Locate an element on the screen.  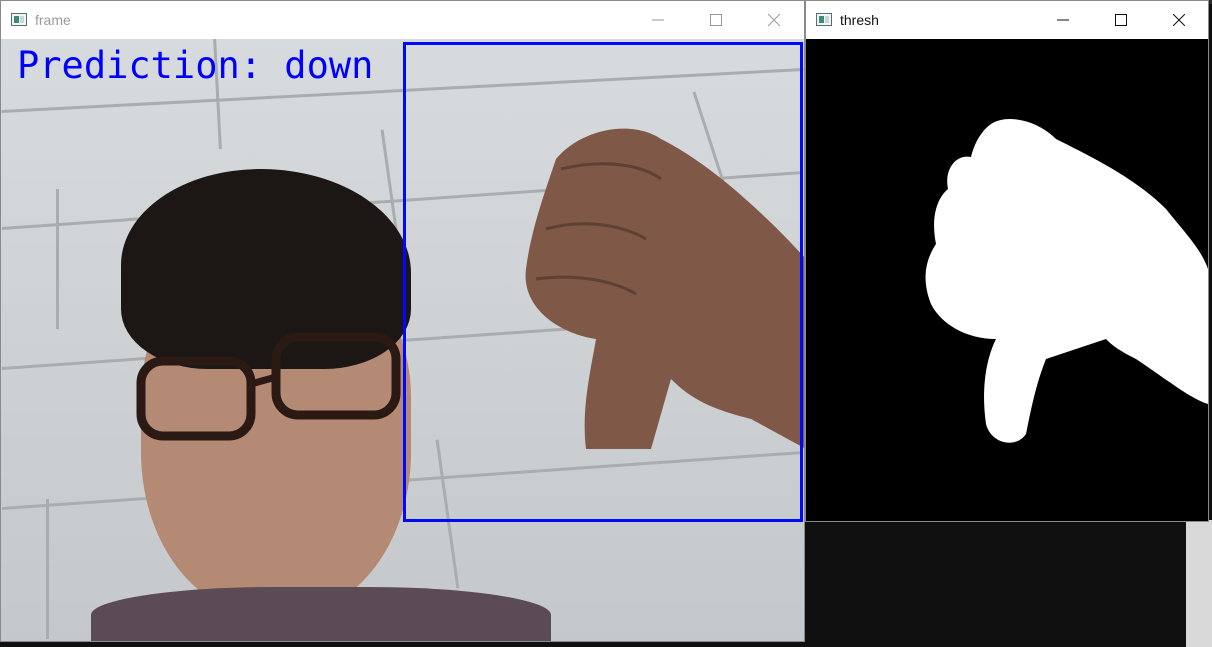
eyeglasses is located at coordinates (268, 386).